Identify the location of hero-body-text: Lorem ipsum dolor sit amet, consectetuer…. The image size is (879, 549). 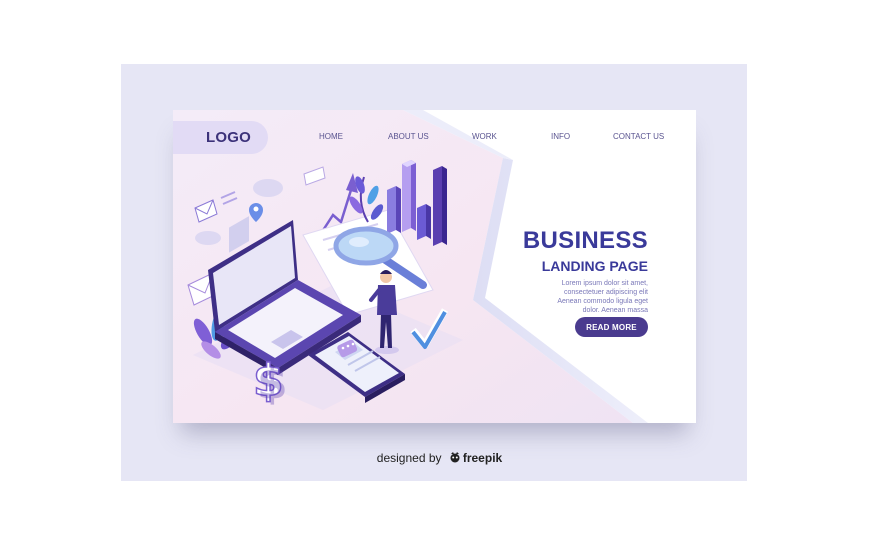
(602, 297).